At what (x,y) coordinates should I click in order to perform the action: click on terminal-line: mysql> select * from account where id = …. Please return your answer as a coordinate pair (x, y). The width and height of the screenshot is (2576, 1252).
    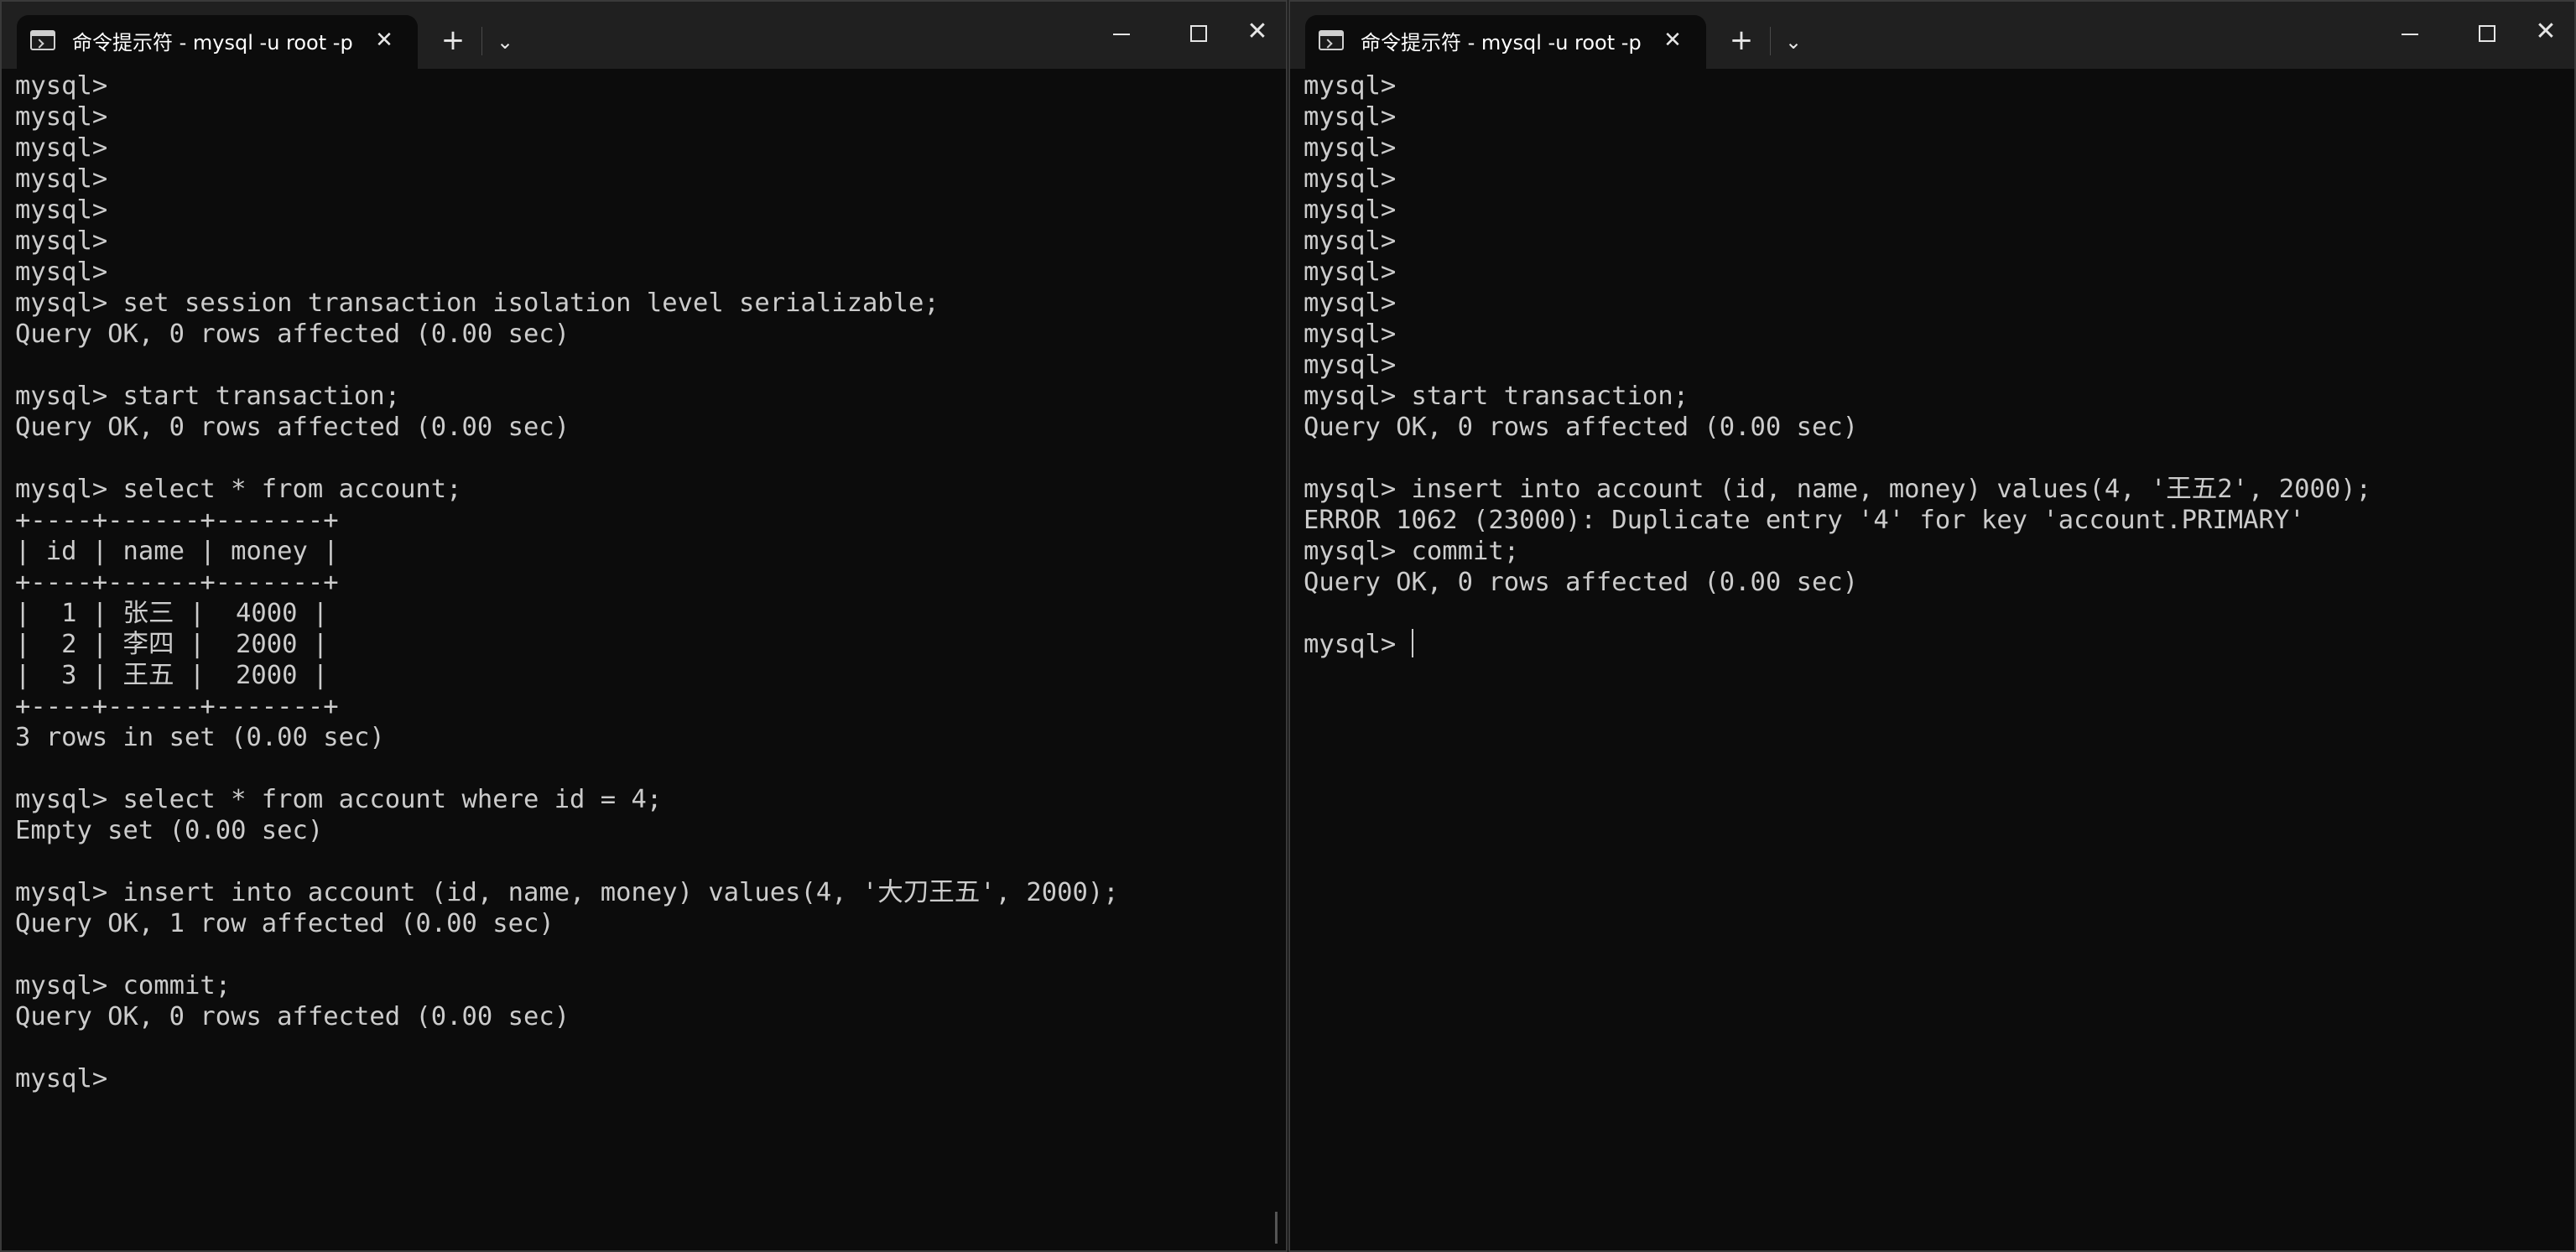
    Looking at the image, I should click on (339, 799).